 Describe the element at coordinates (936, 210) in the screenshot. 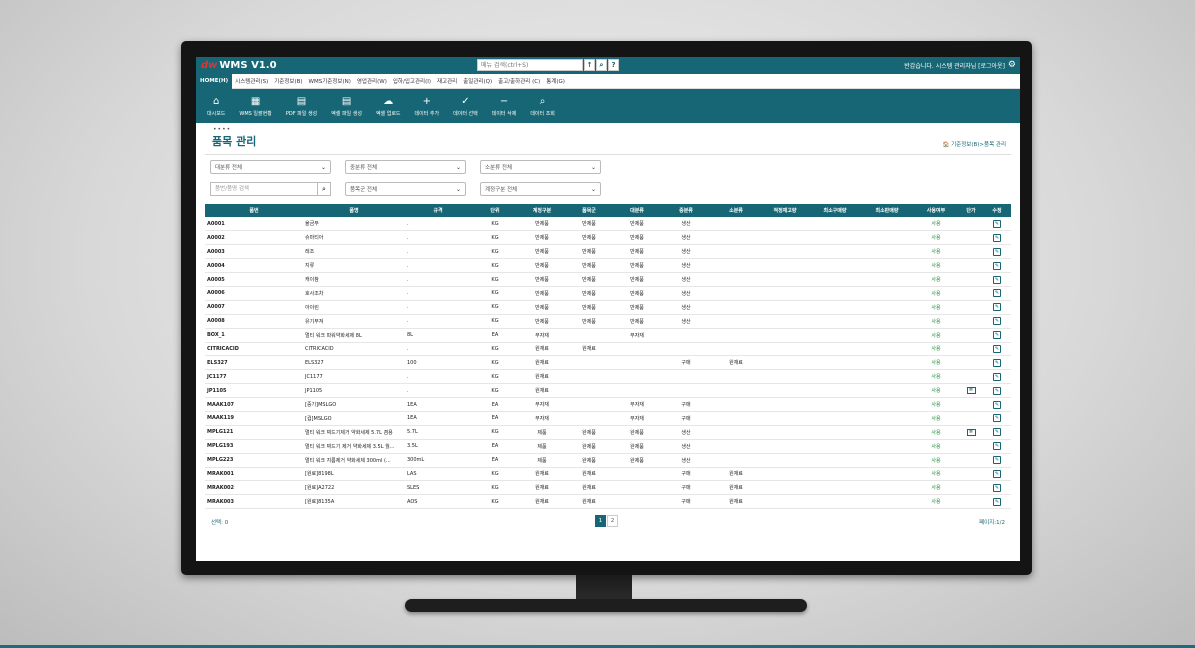

I see `column-header: 사용여부` at that location.